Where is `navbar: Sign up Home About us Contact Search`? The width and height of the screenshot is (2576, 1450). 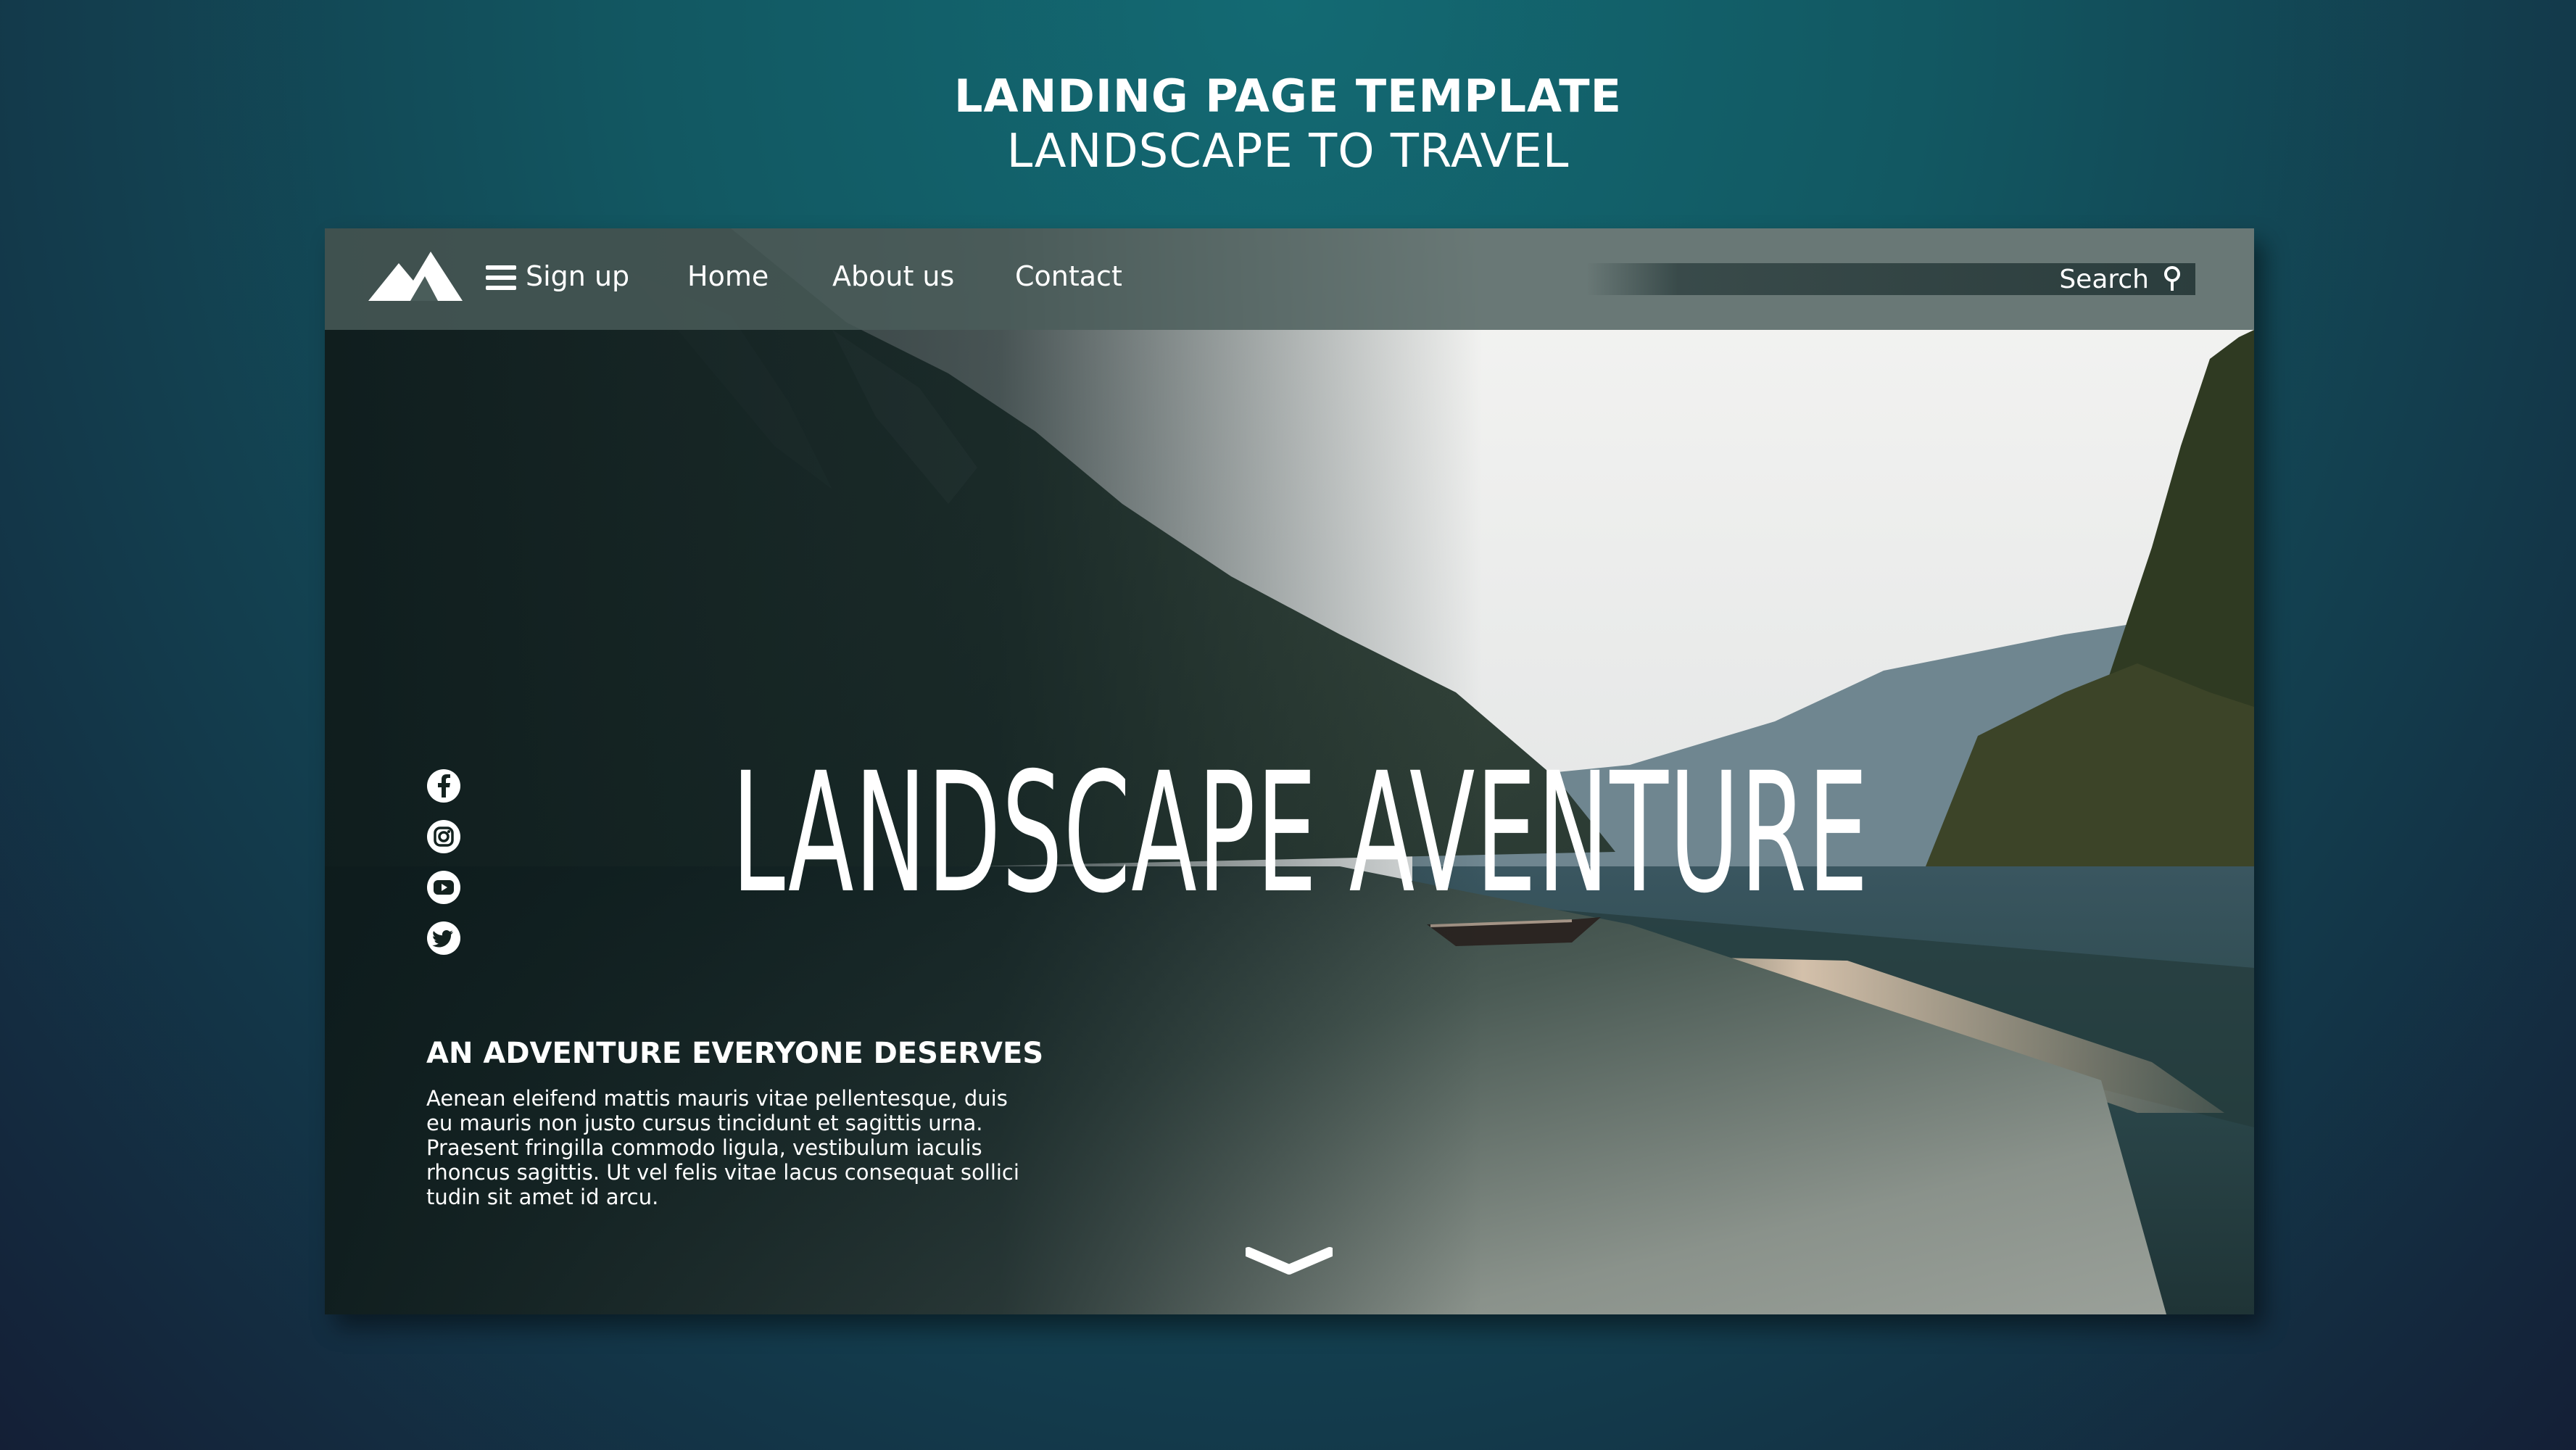 navbar: Sign up Home About us Contact Search is located at coordinates (1290, 279).